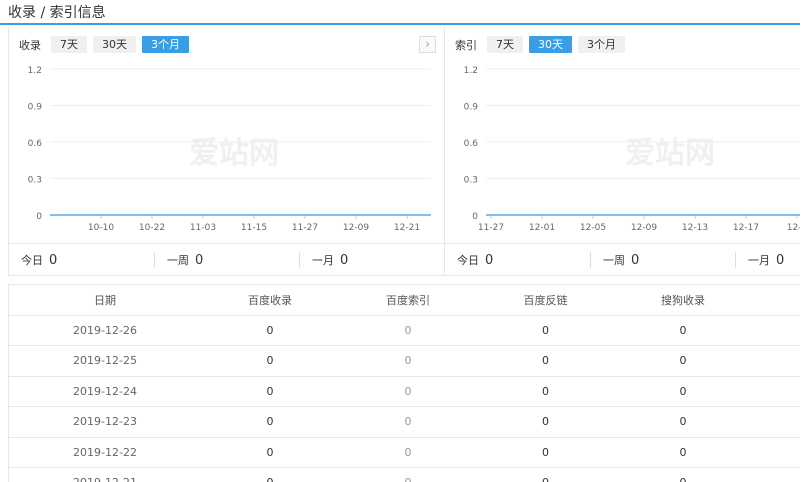 Image resolution: width=800 pixels, height=482 pixels. Describe the element at coordinates (545, 300) in the screenshot. I see `column-header: 百度反链` at that location.